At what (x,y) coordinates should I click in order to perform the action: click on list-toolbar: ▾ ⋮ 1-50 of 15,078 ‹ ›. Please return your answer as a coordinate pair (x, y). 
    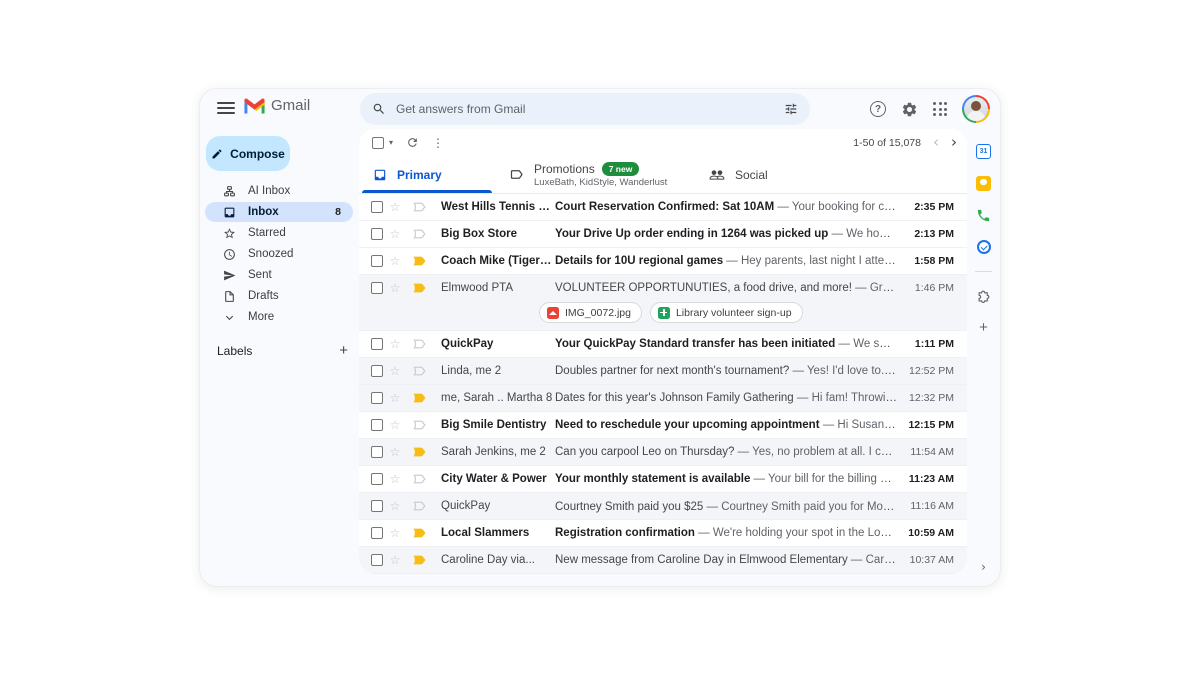
    Looking at the image, I should click on (663, 142).